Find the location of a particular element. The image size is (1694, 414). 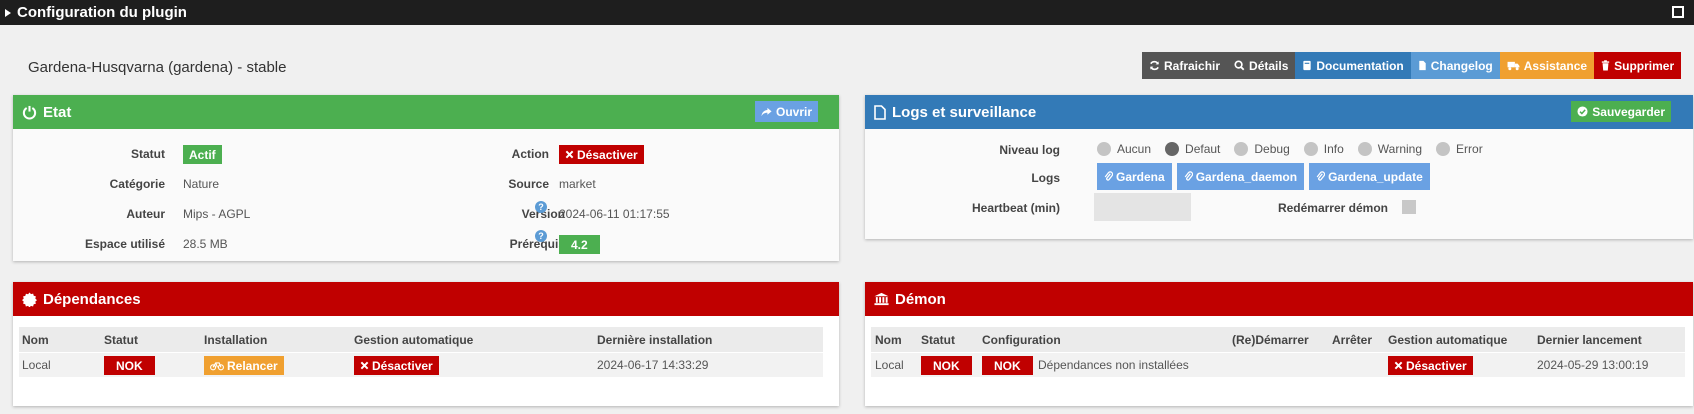

demon-gestion-disable-button: Désactiver is located at coordinates (1430, 365).